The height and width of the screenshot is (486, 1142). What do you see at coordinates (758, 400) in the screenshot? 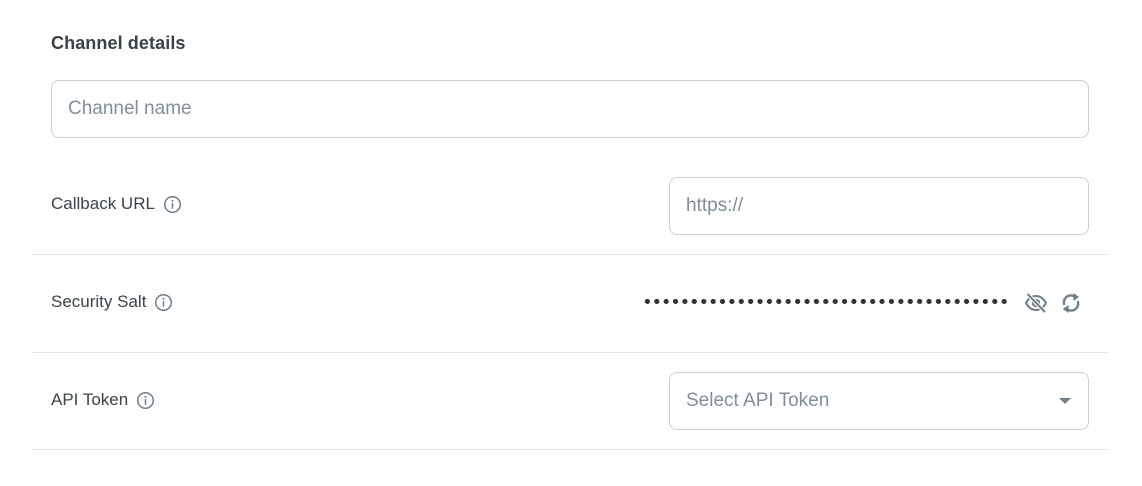
I see `api-token-select-placeholder: Select API Token` at bounding box center [758, 400].